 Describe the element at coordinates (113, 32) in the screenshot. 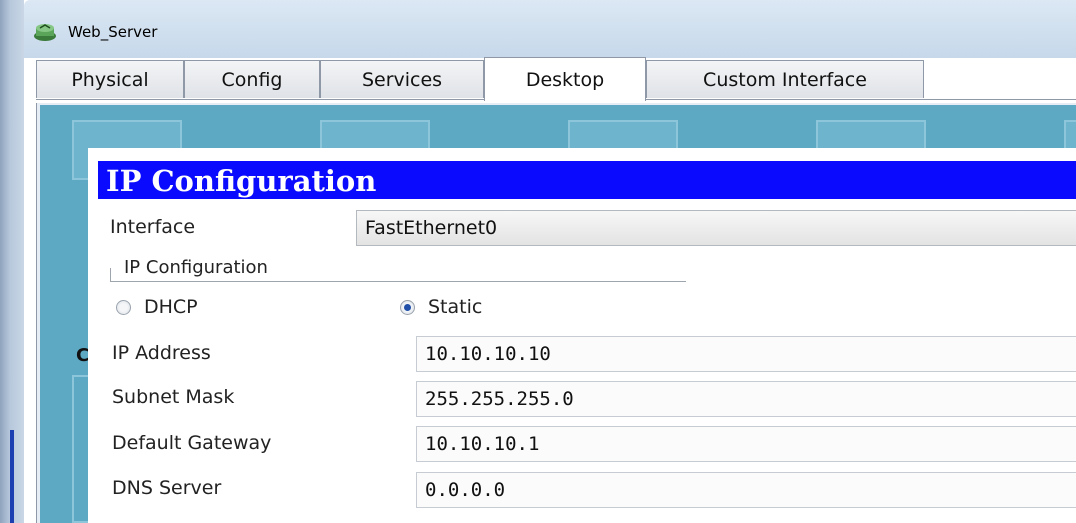

I see `window-title: Web_Server` at that location.